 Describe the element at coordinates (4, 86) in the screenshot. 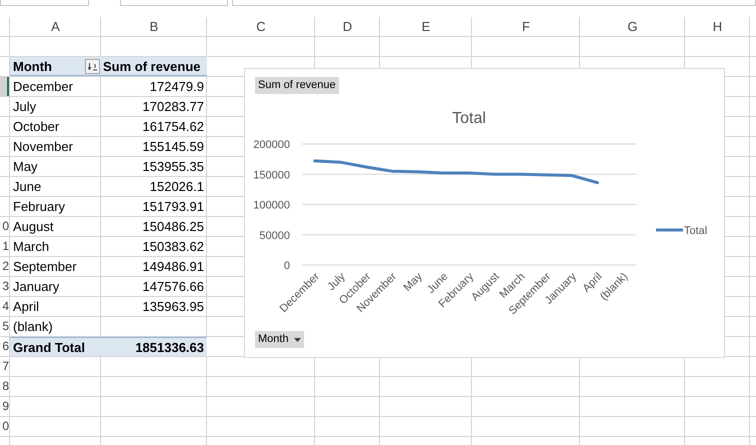

I see `row-header` at that location.